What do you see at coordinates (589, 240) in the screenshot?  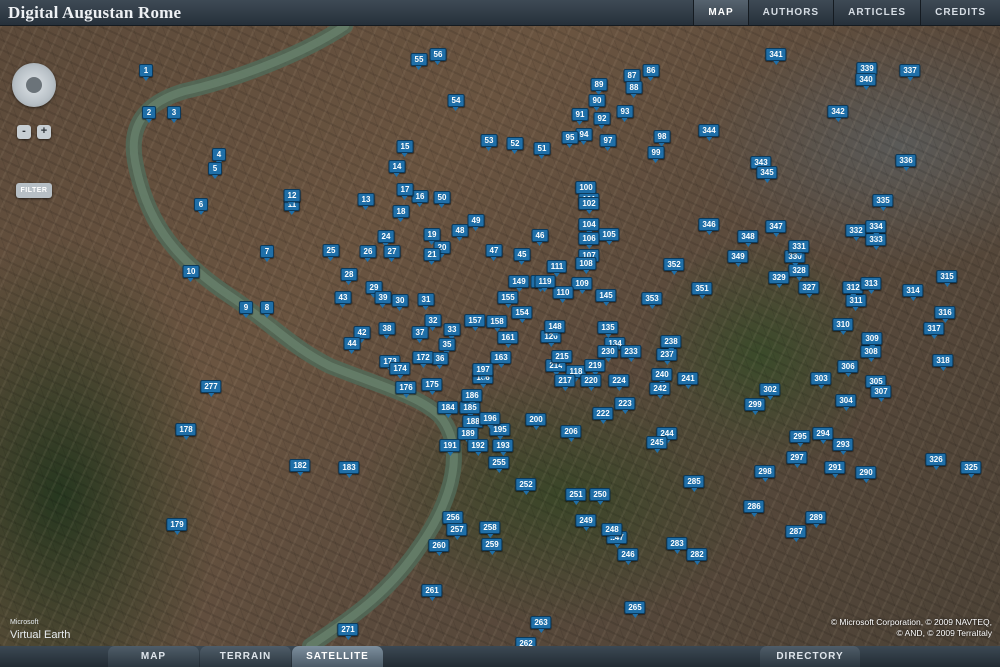 I see `map-marker: 106` at bounding box center [589, 240].